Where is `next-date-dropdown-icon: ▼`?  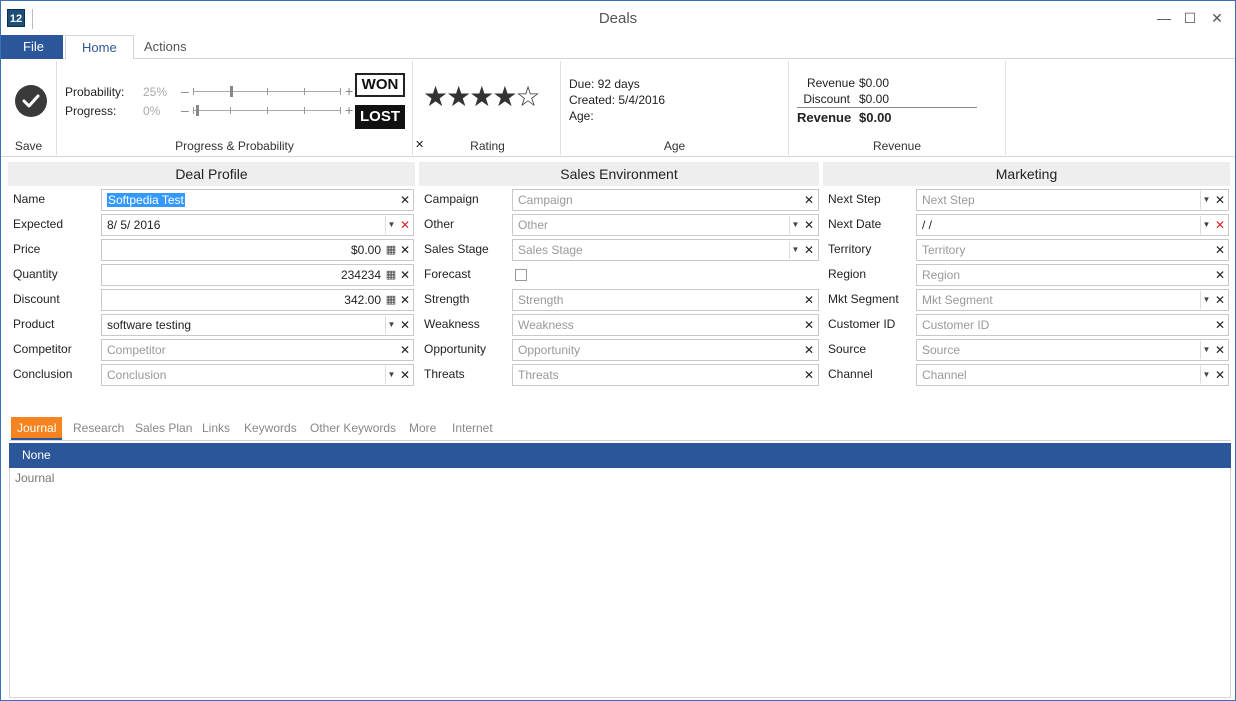
next-date-dropdown-icon: ▼ is located at coordinates (1206, 225).